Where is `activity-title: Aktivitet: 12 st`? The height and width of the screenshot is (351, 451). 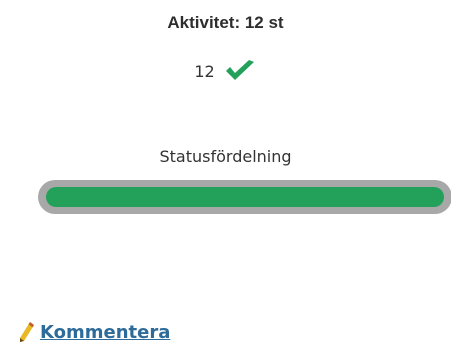 activity-title: Aktivitet: 12 st is located at coordinates (225, 22).